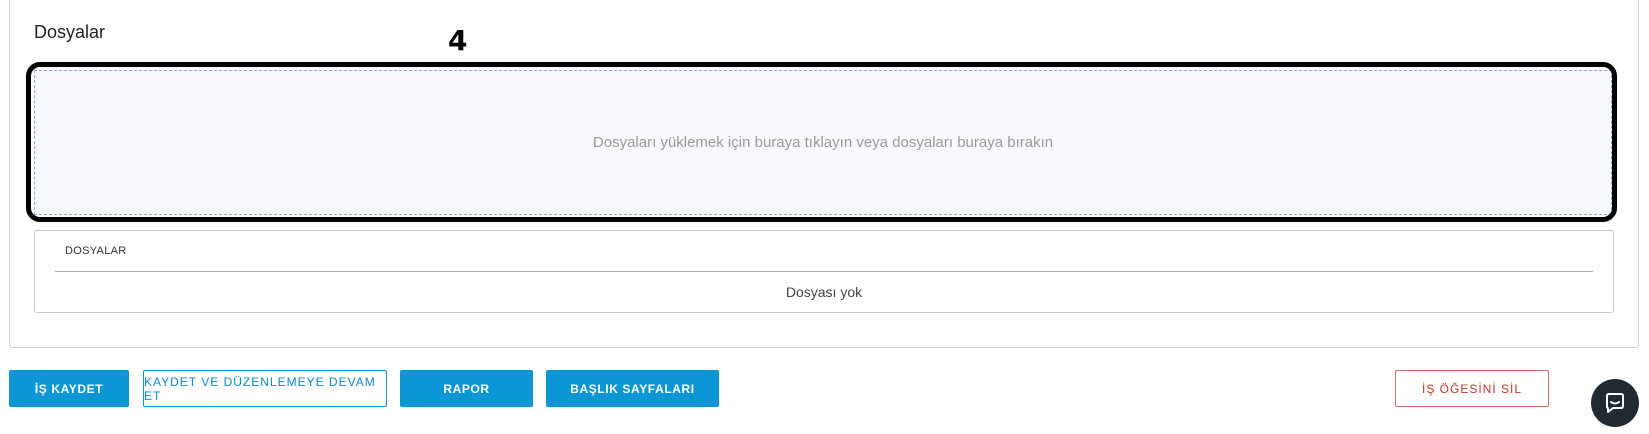 This screenshot has width=1649, height=434. What do you see at coordinates (265, 388) in the screenshot?
I see `save-and-continue-button: KAYDET VE DÜZENLEMEYE DEVAM ET` at bounding box center [265, 388].